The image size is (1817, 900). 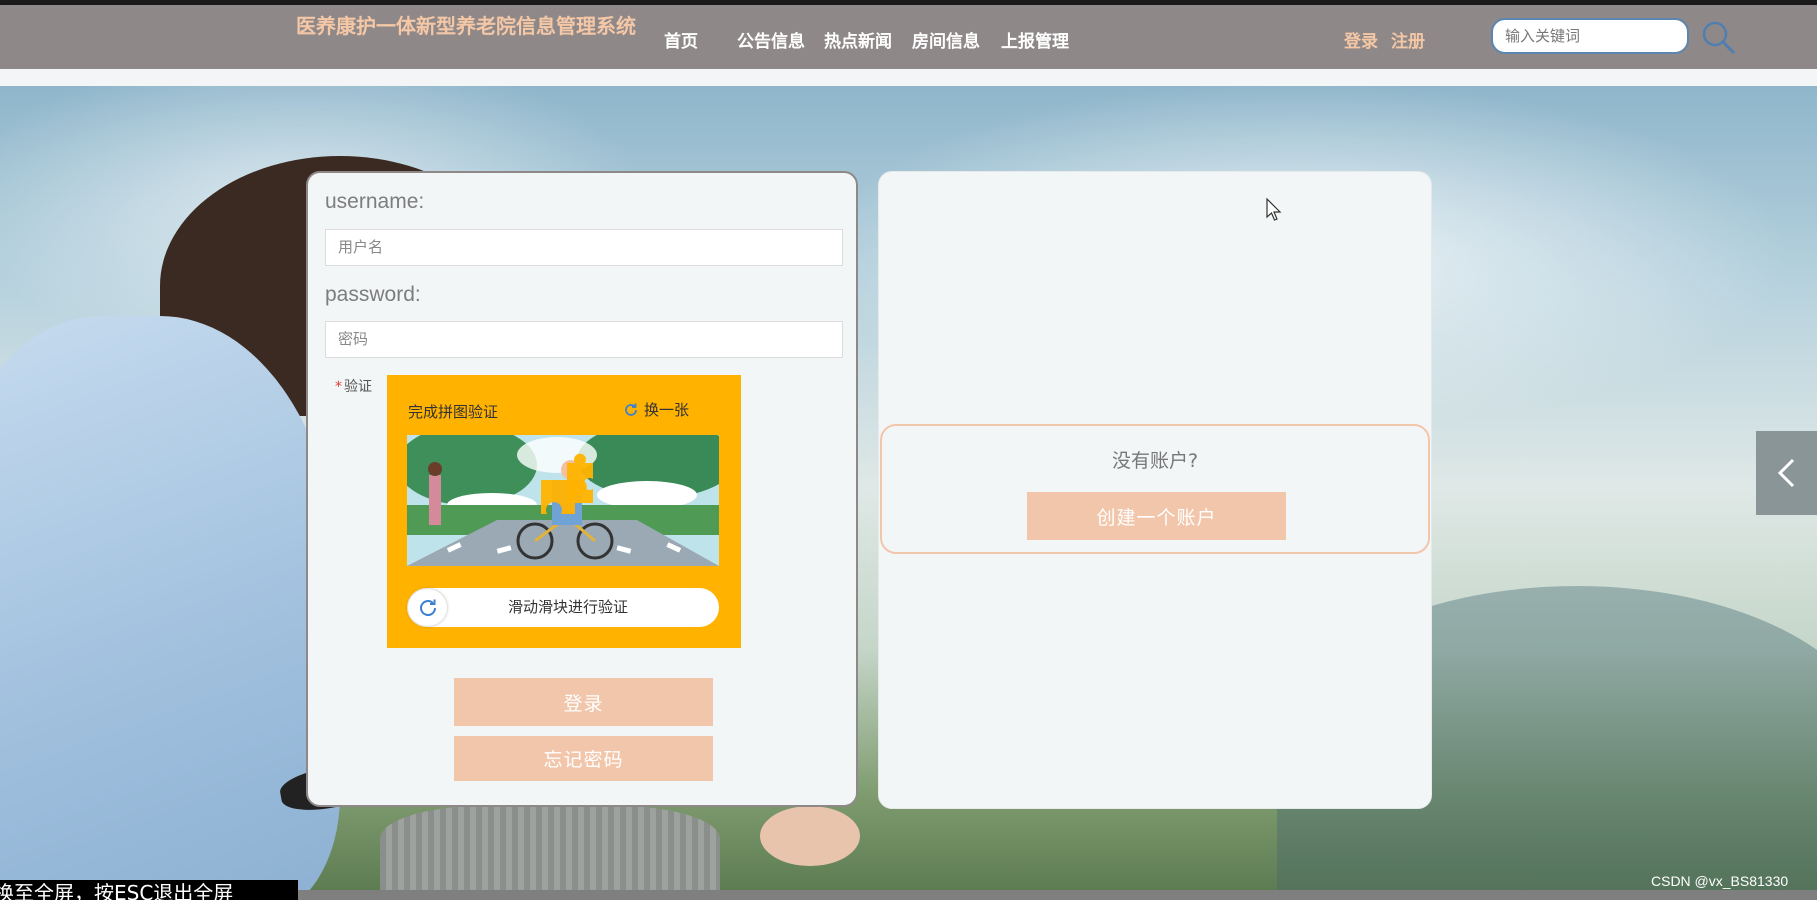 I want to click on captcha-slider-track: 滑动滑块进行验证, so click(x=563, y=607).